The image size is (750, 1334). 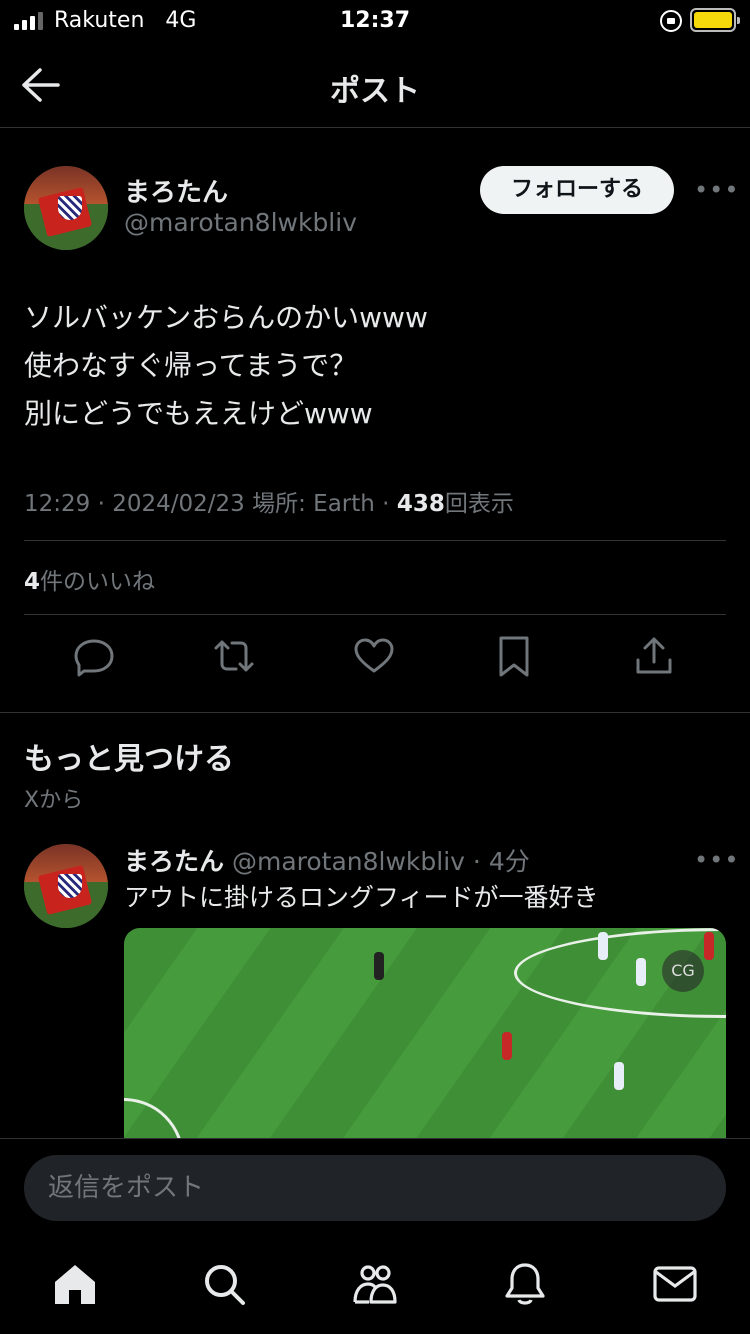 What do you see at coordinates (198, 413) in the screenshot?
I see `post-text-line: 別にどうでもええけどwww` at bounding box center [198, 413].